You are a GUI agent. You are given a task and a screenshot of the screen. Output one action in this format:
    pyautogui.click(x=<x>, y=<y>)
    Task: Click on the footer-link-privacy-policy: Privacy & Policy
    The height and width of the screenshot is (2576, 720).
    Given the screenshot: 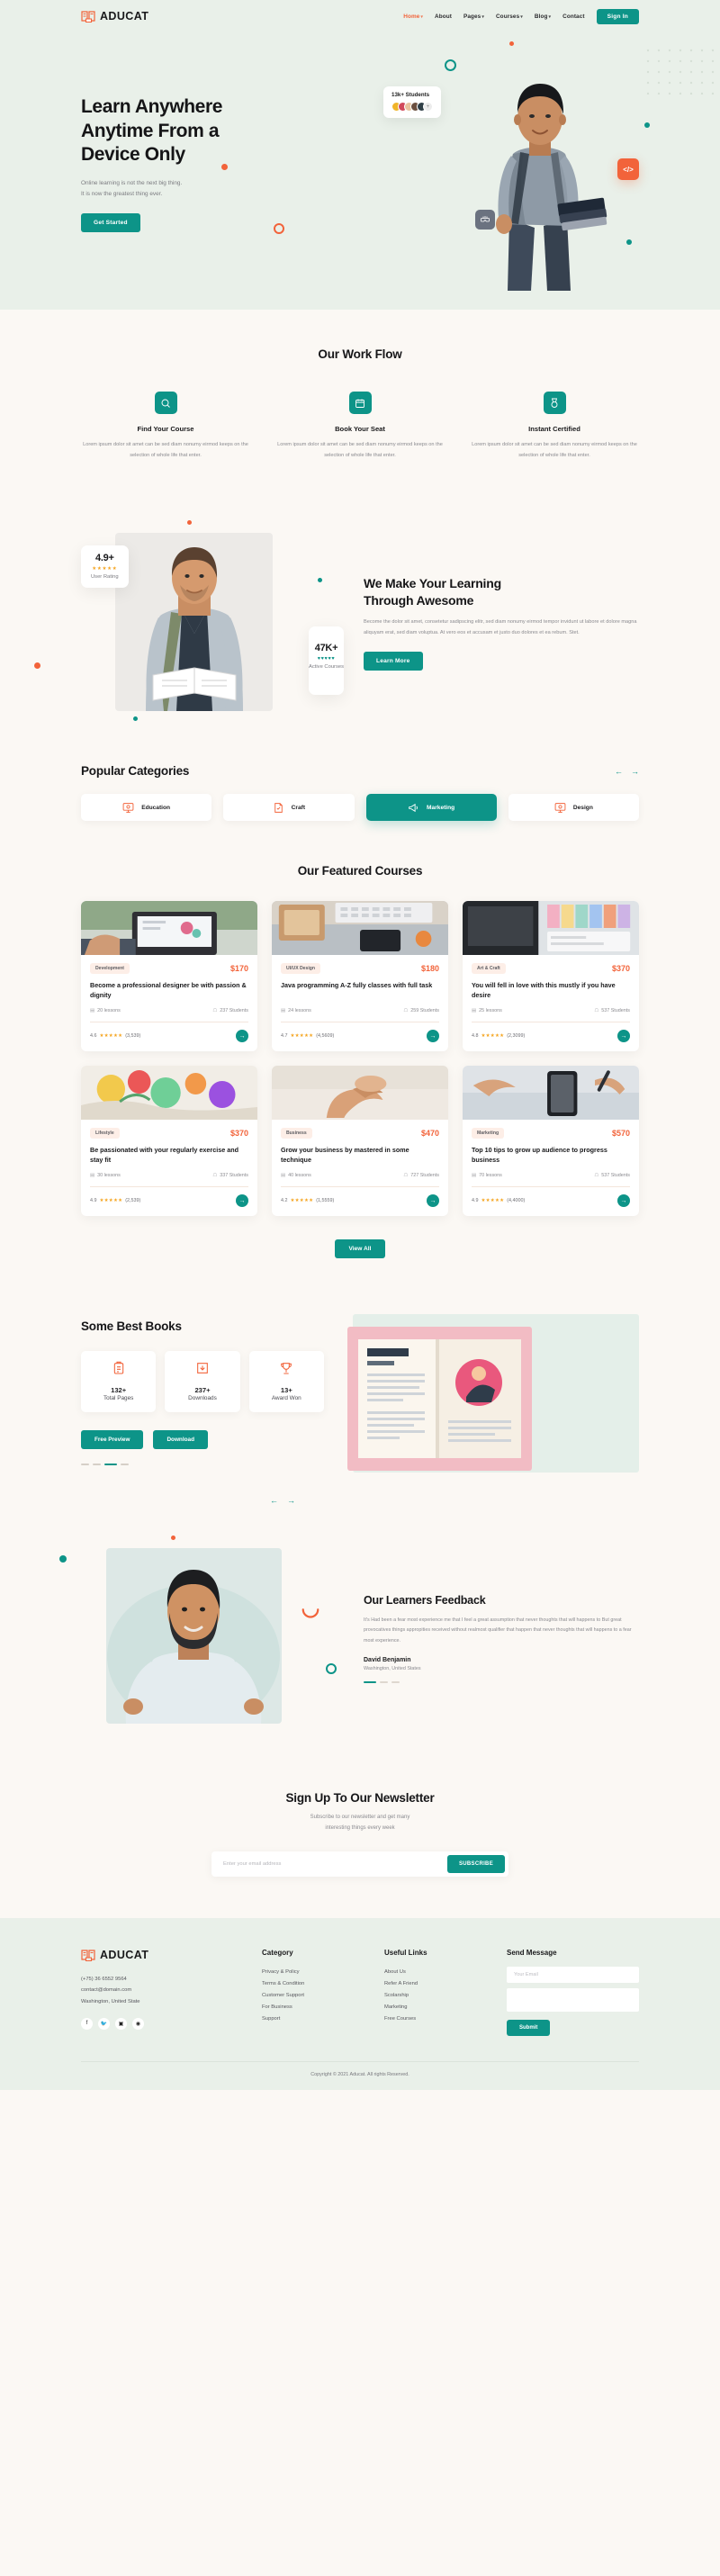 What is the action you would take?
    pyautogui.click(x=312, y=1972)
    